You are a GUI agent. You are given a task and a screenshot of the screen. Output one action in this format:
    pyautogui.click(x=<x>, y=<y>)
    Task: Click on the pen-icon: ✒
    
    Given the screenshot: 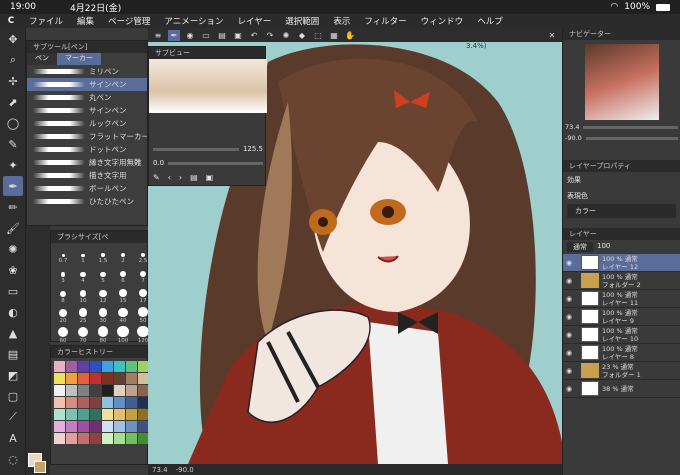 What is the action you would take?
    pyautogui.click(x=13, y=186)
    